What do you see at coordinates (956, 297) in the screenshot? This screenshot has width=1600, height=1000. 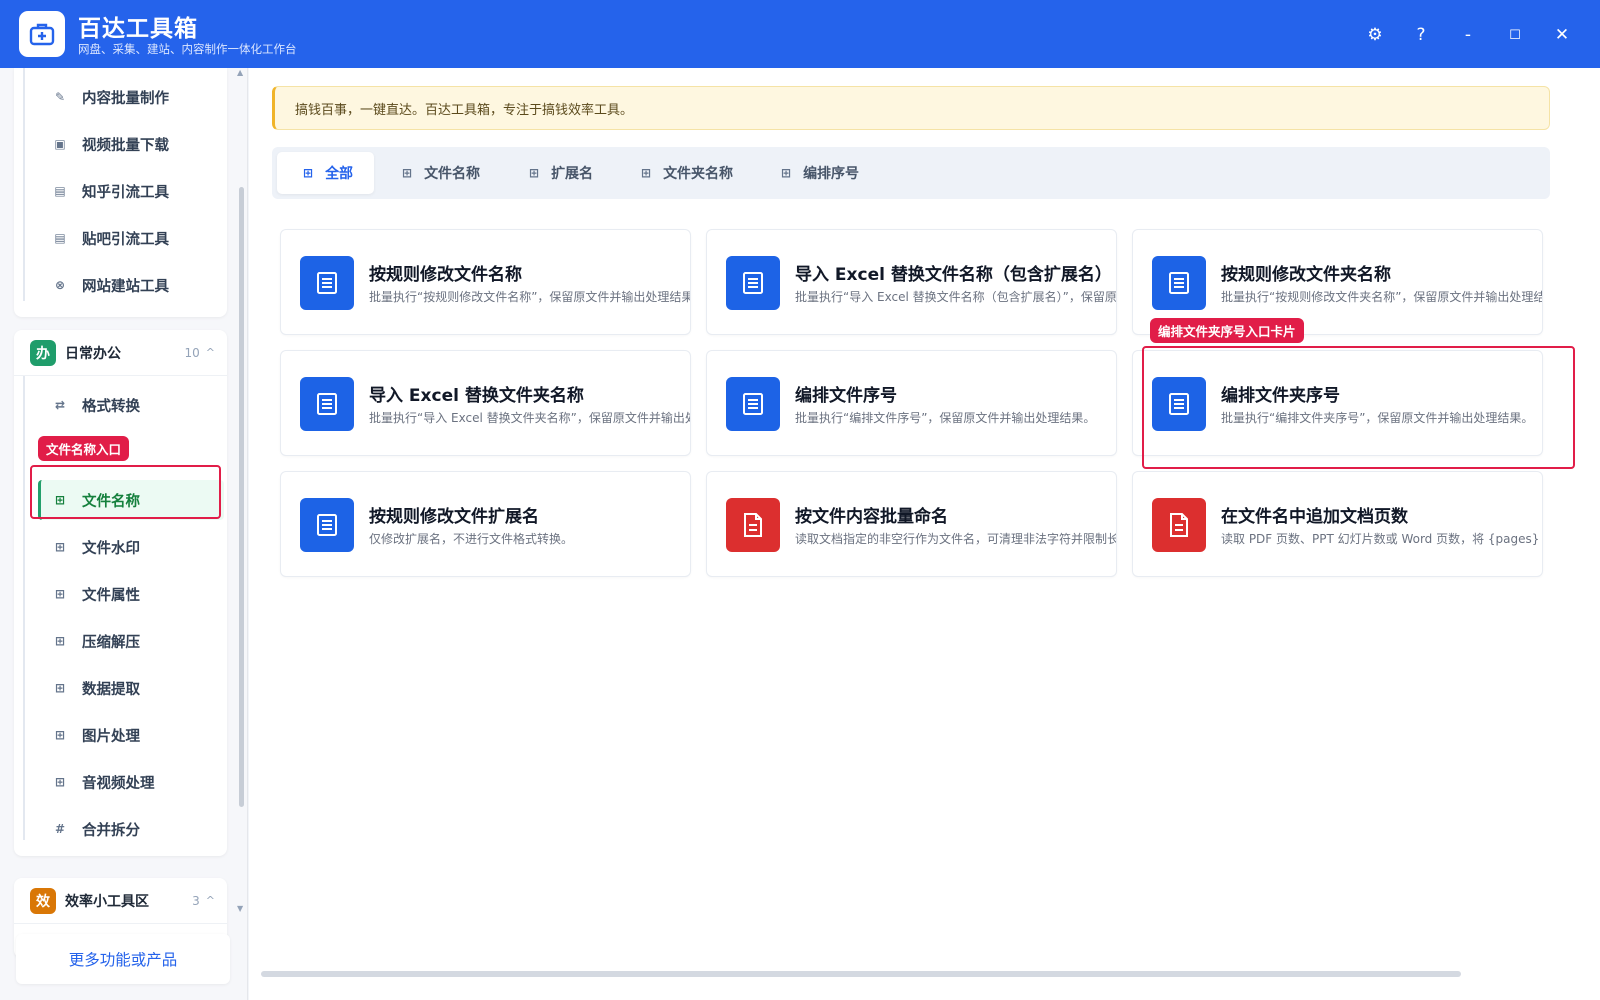 I see `card-description: 批量执行“导入 Excel 替换文件名称（包含扩展名）”，保留原文件` at bounding box center [956, 297].